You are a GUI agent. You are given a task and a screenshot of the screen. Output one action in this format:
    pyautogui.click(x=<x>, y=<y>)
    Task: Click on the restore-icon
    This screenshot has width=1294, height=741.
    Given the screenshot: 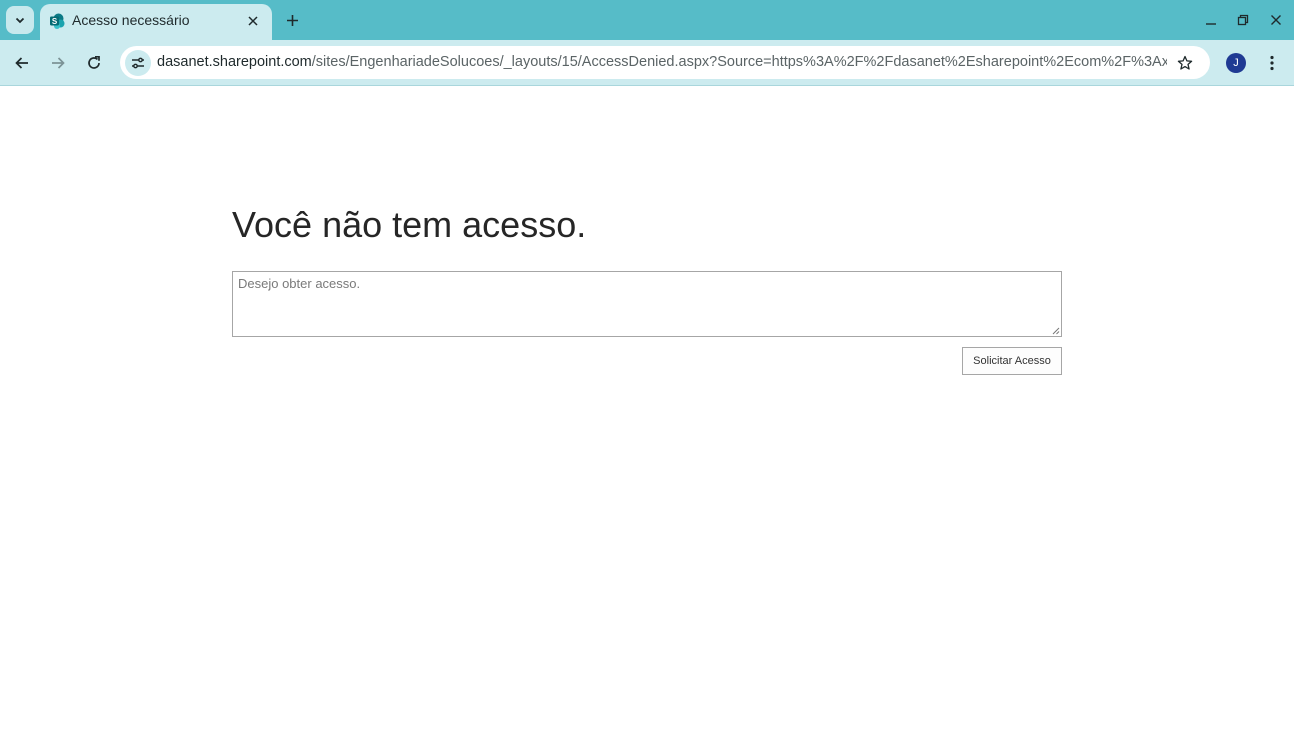 What is the action you would take?
    pyautogui.click(x=1243, y=20)
    